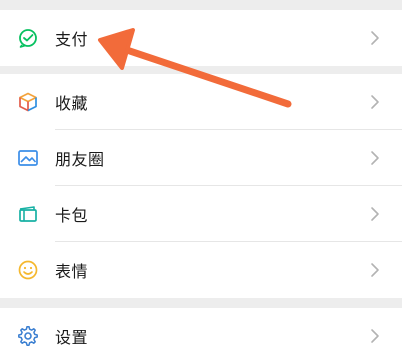 The height and width of the screenshot is (364, 402). Describe the element at coordinates (28, 38) in the screenshot. I see `wechat-pay-icon` at that location.